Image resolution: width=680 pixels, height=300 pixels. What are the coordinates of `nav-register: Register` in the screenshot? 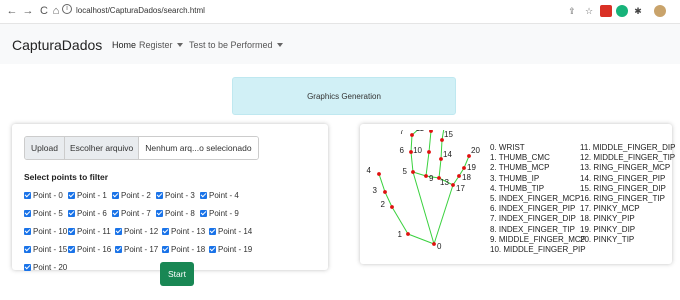 It's located at (161, 45).